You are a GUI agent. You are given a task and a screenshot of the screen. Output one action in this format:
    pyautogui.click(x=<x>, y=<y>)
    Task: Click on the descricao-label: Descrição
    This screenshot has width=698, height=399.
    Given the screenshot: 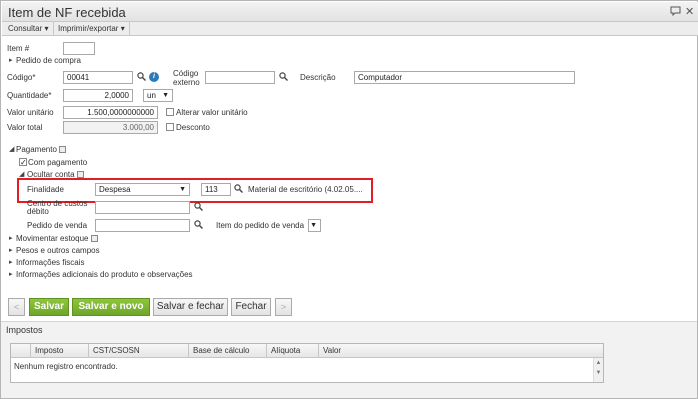 What is the action you would take?
    pyautogui.click(x=318, y=77)
    